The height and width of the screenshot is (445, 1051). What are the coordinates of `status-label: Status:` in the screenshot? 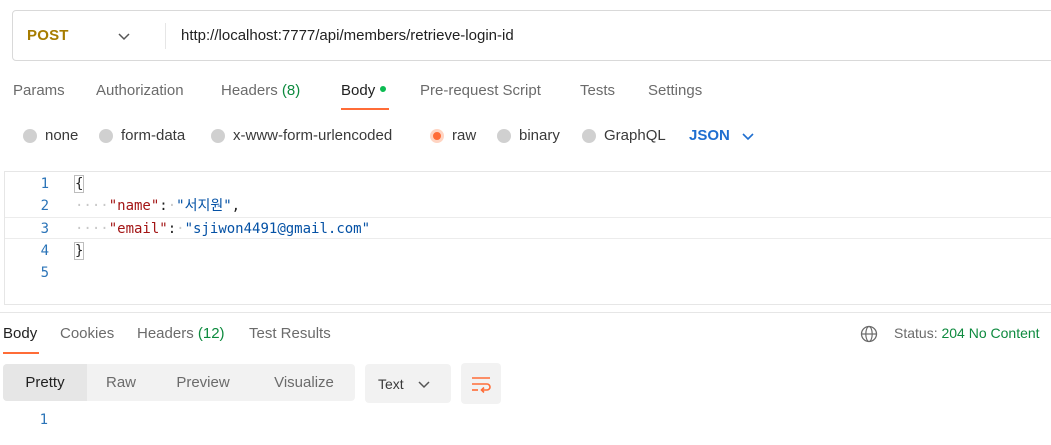 It's located at (916, 333).